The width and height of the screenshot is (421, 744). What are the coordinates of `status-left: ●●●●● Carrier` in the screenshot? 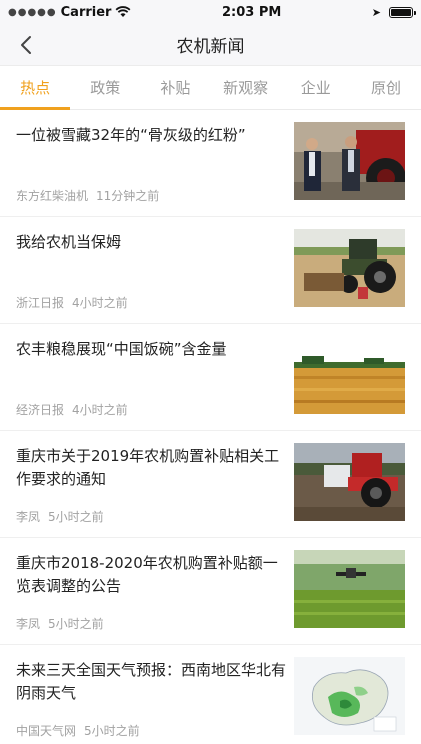 It's located at (69, 12).